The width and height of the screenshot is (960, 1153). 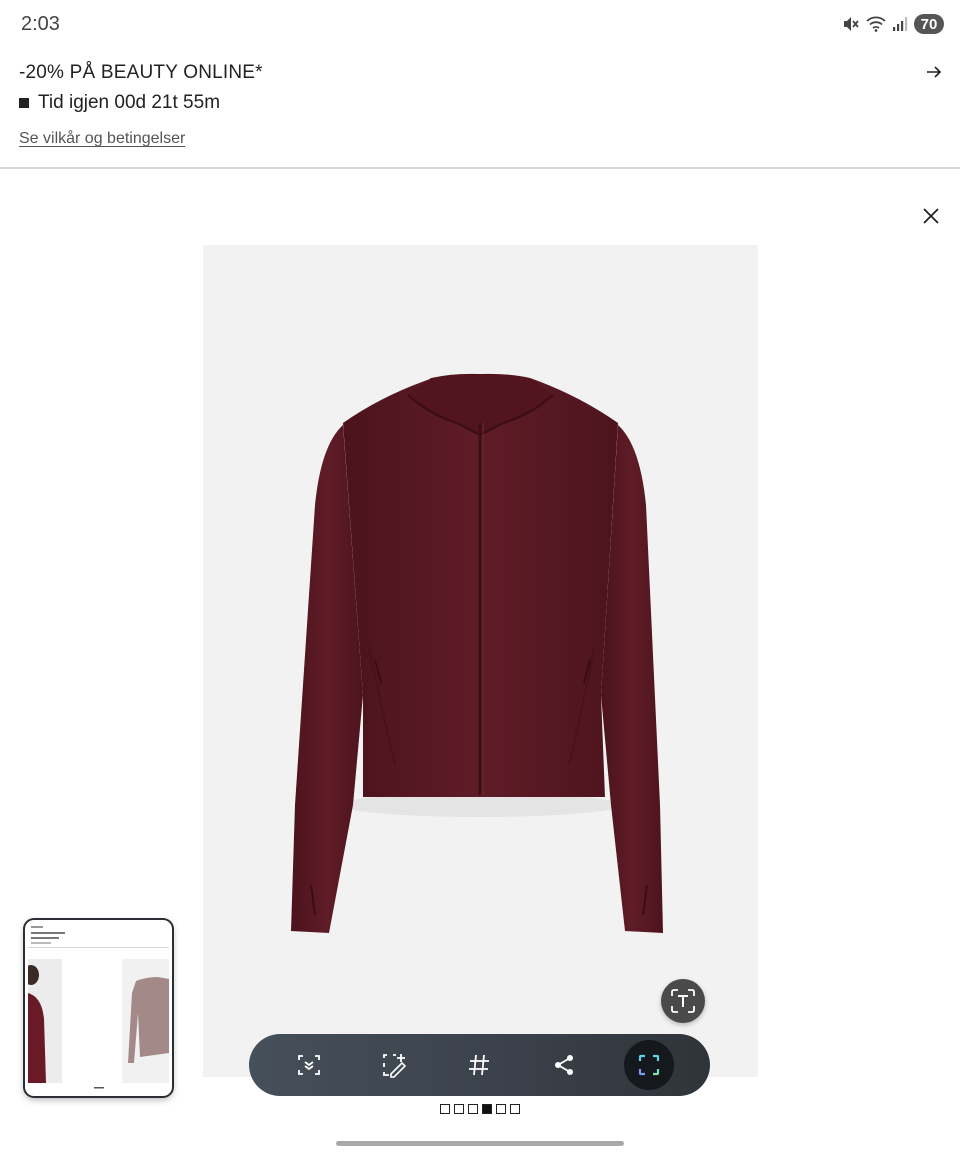 What do you see at coordinates (141, 73) in the screenshot?
I see `promo-title: -20% PÅ BEAUTY ONLINE*` at bounding box center [141, 73].